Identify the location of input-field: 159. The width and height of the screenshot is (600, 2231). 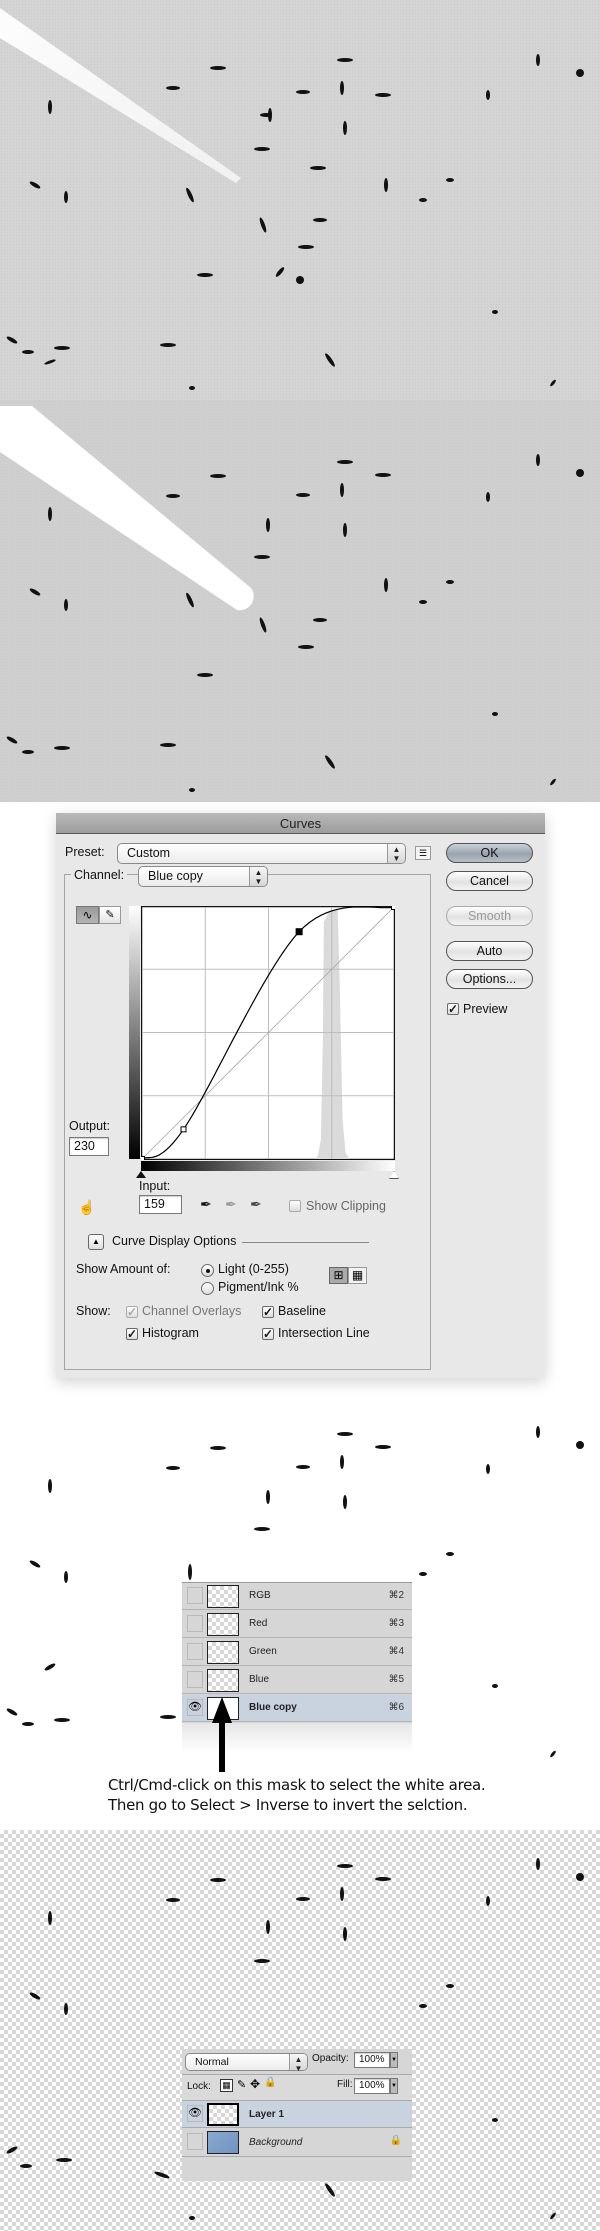
(160, 1204).